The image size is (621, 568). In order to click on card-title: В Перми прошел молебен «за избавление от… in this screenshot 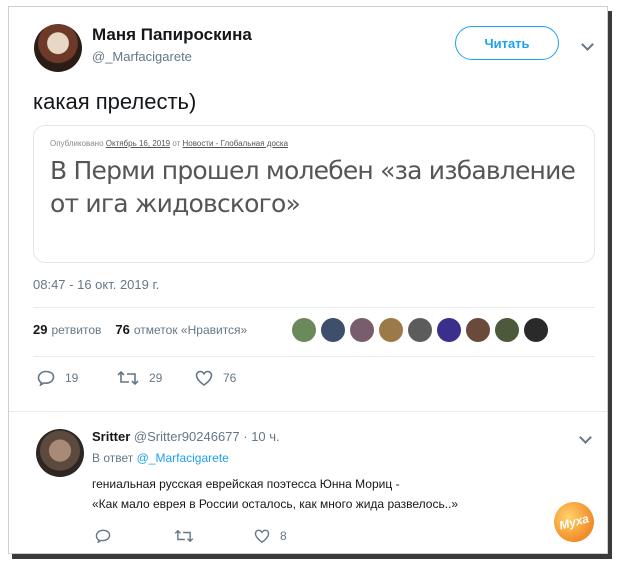, I will do `click(313, 187)`.